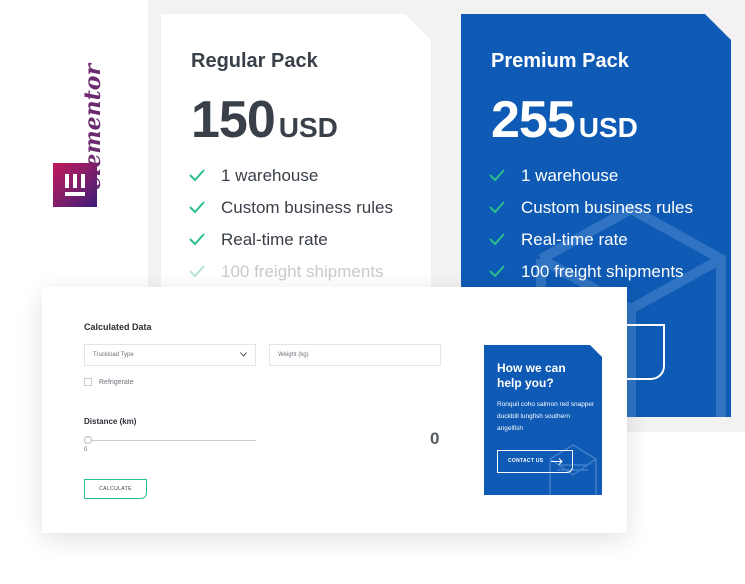  What do you see at coordinates (560, 61) in the screenshot?
I see `pack-title: Premium Pack` at bounding box center [560, 61].